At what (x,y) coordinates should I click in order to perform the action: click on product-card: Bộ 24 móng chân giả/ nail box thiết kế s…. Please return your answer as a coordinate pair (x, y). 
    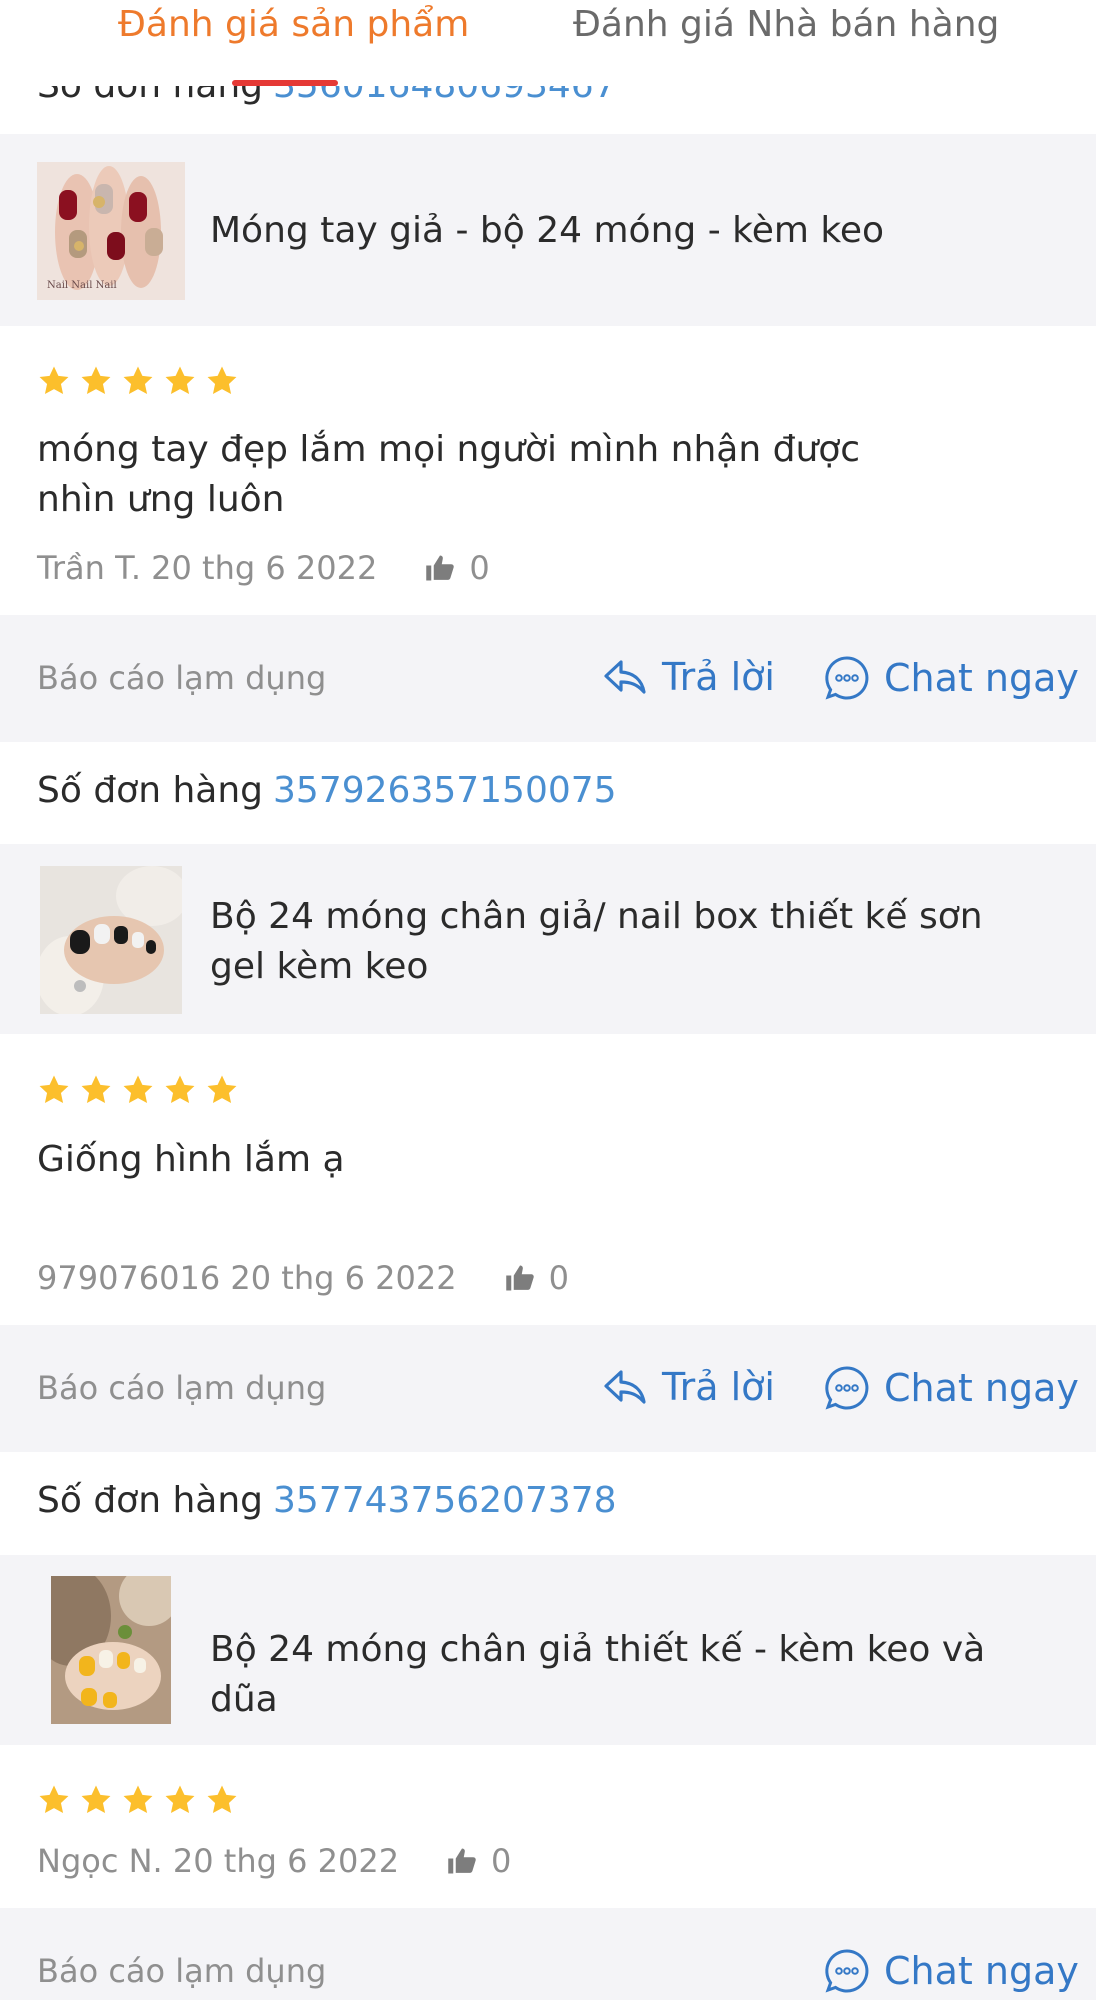
    Looking at the image, I should click on (548, 939).